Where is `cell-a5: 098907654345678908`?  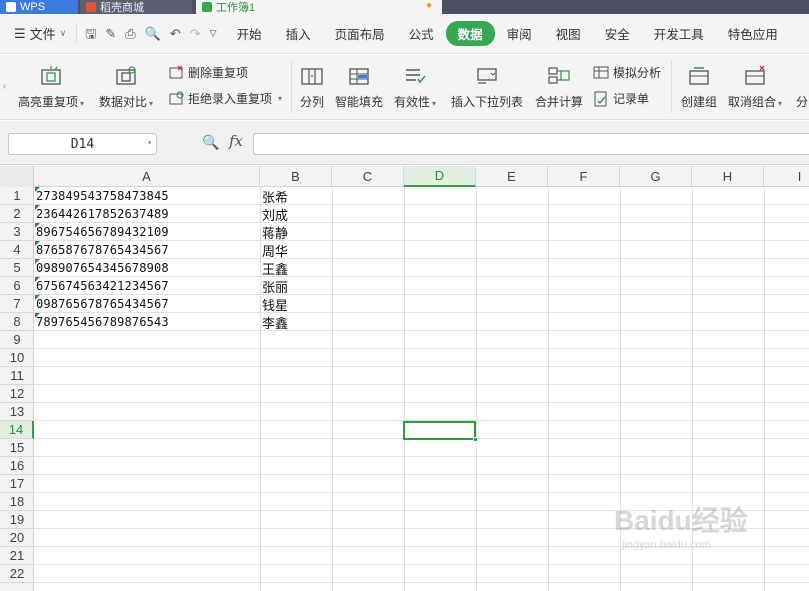 cell-a5: 098907654345678908 is located at coordinates (147, 268).